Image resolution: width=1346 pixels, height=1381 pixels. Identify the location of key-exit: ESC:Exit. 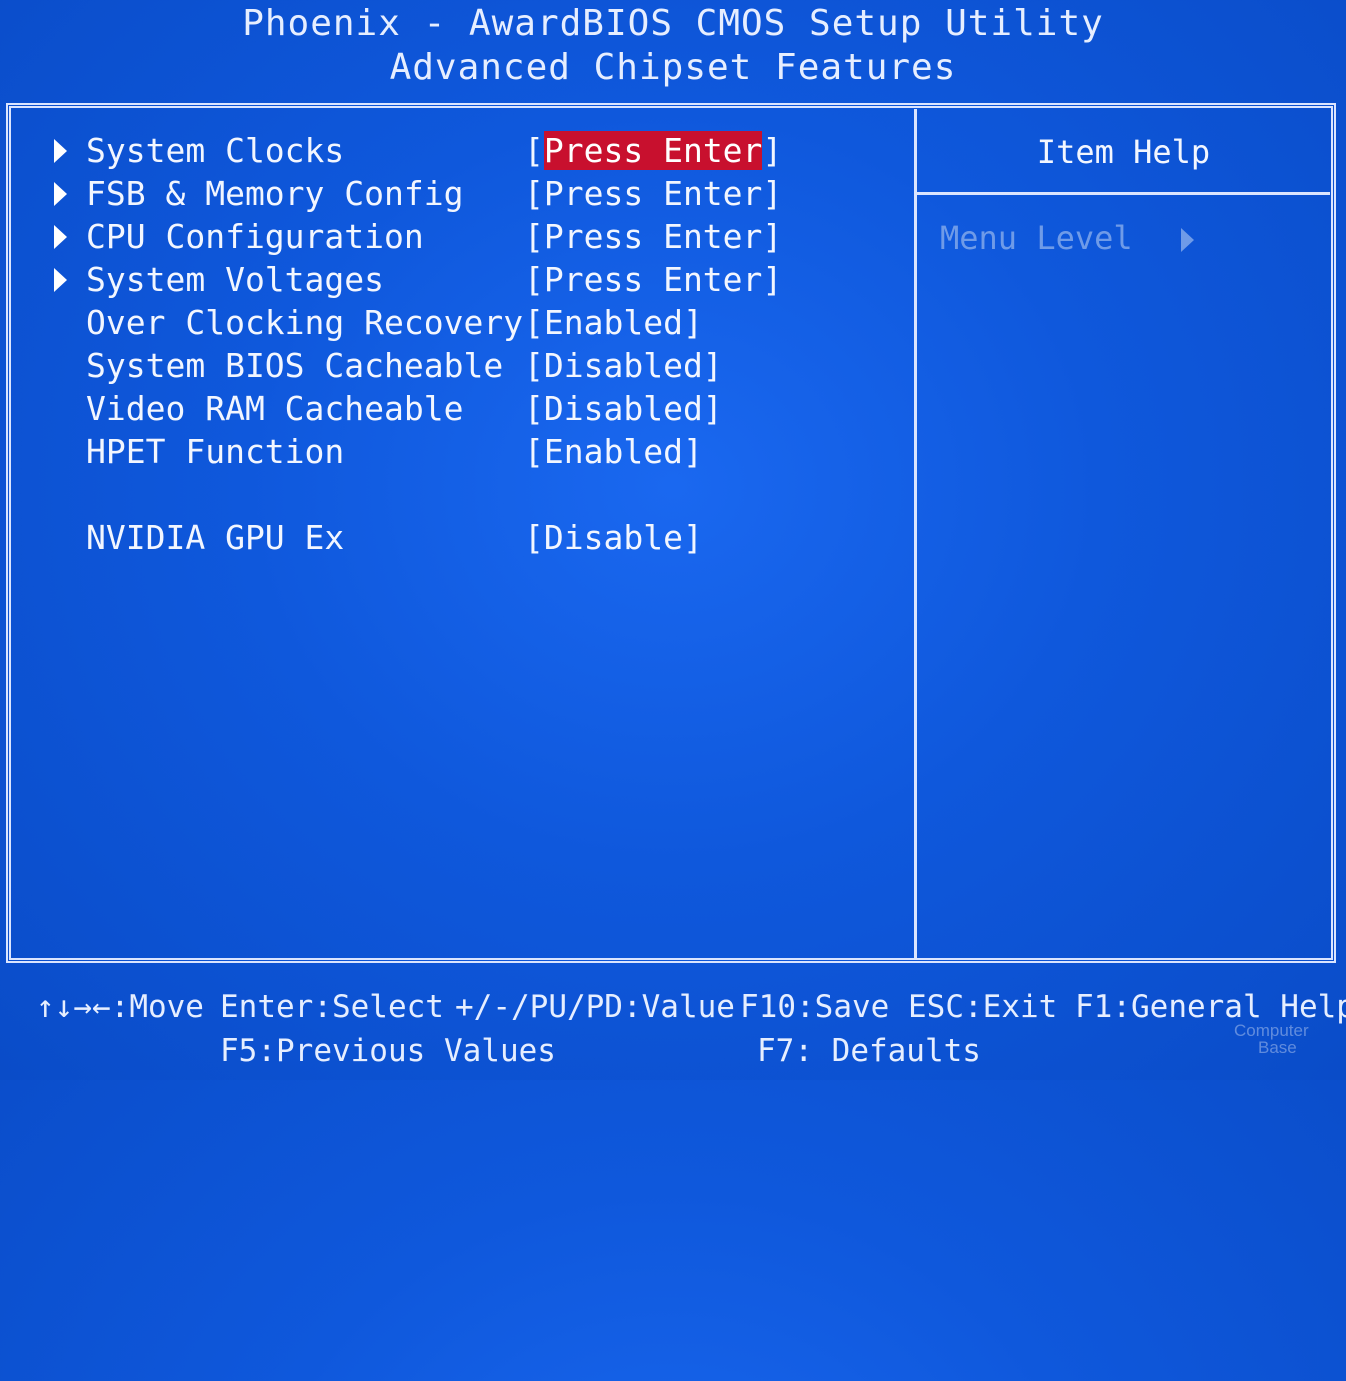
(983, 1007).